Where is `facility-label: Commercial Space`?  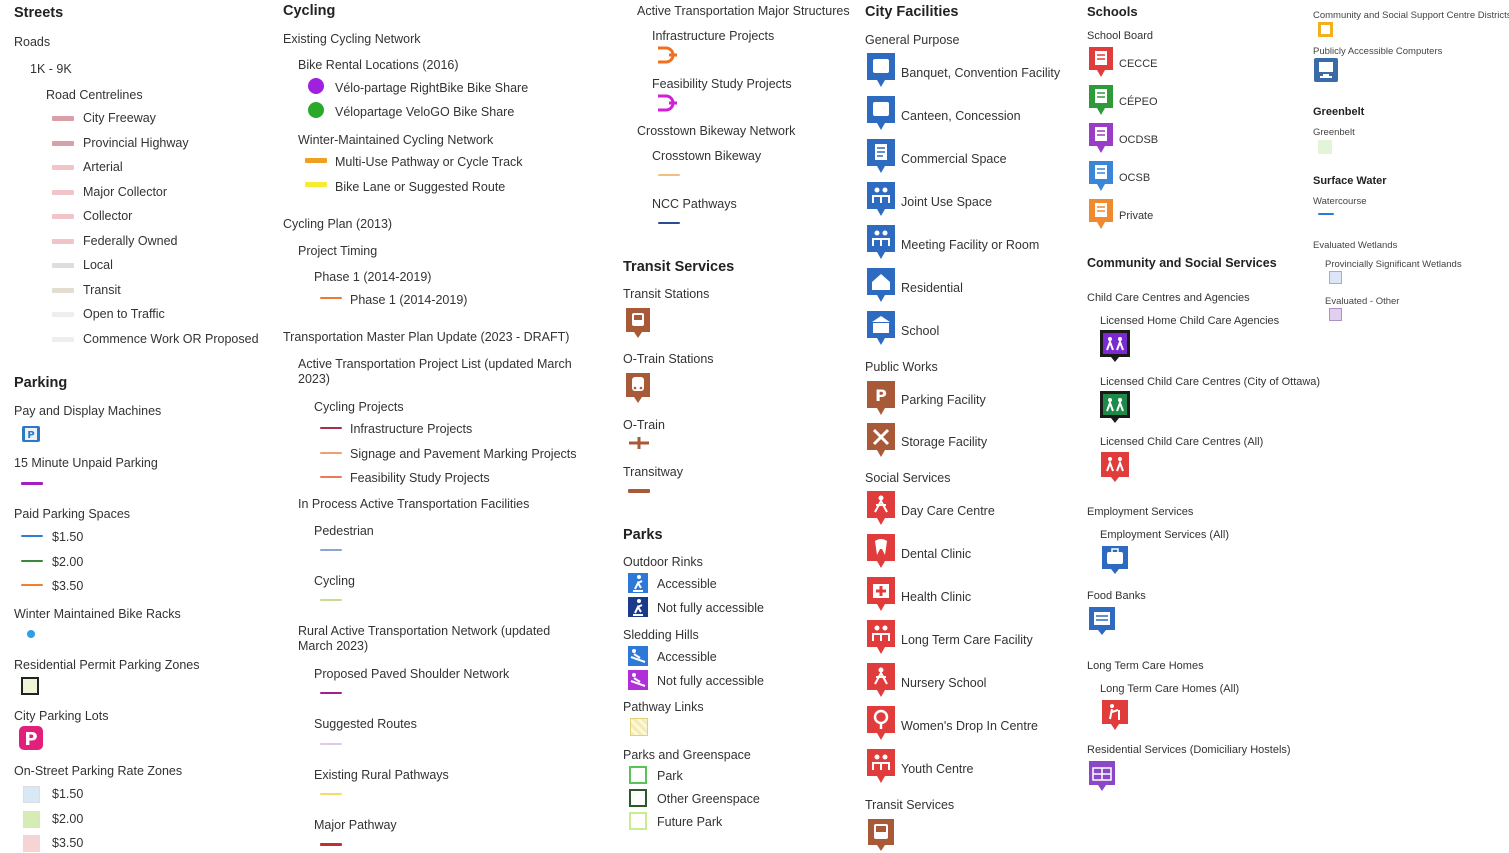
facility-label: Commercial Space is located at coordinates (954, 159).